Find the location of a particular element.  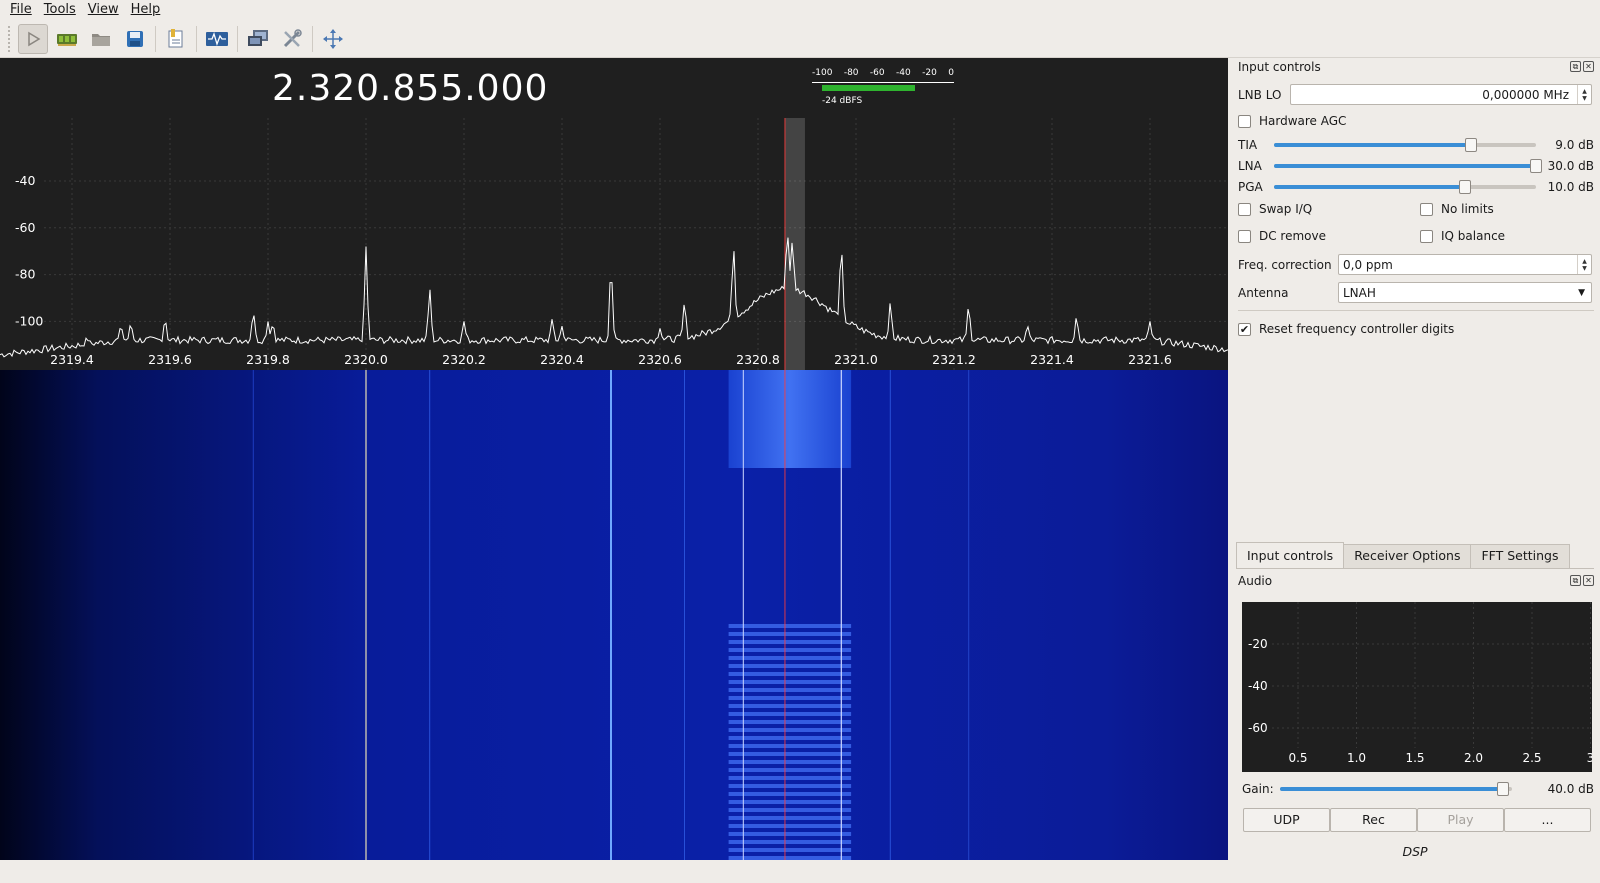

dc-remove-checkbox: DC remove is located at coordinates (1282, 236).